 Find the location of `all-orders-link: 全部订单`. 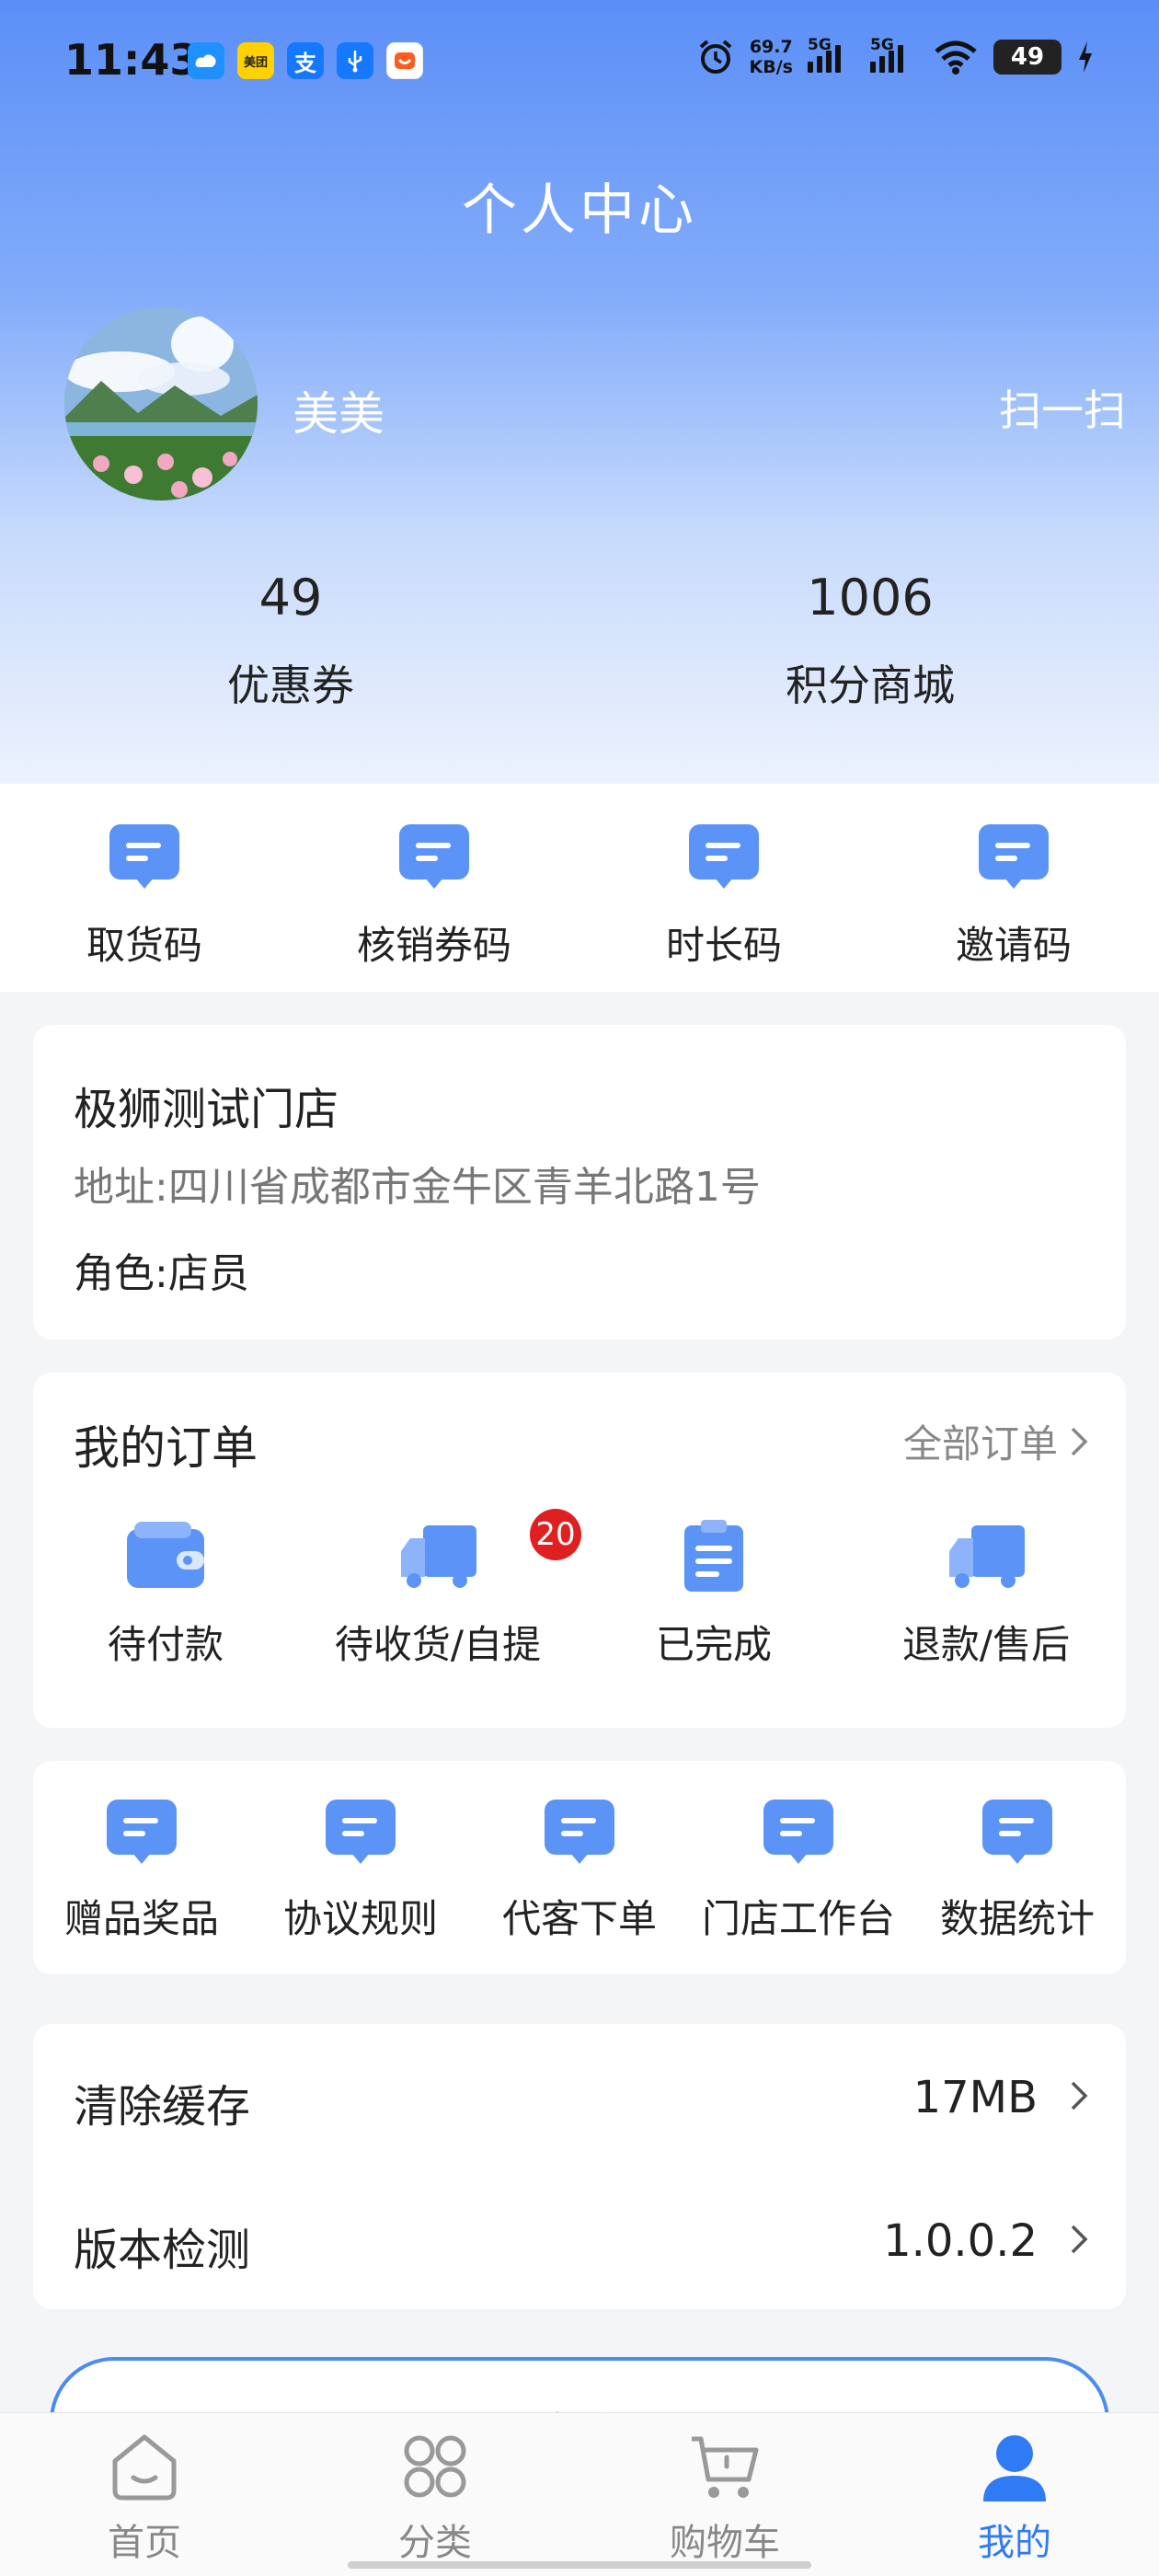

all-orders-link: 全部订单 is located at coordinates (996, 1441).